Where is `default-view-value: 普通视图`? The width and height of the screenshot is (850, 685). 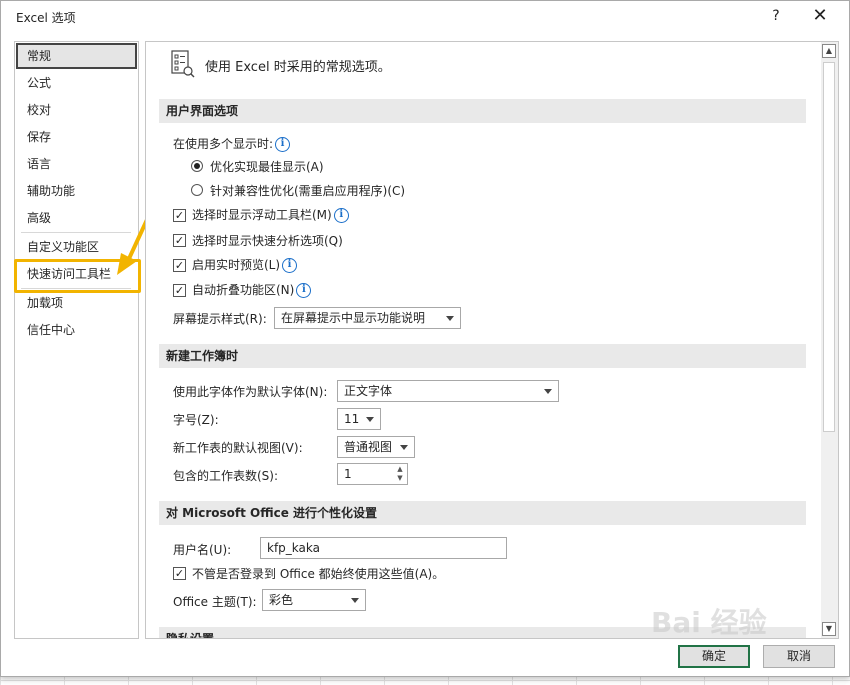
default-view-value: 普通视图 is located at coordinates (368, 447).